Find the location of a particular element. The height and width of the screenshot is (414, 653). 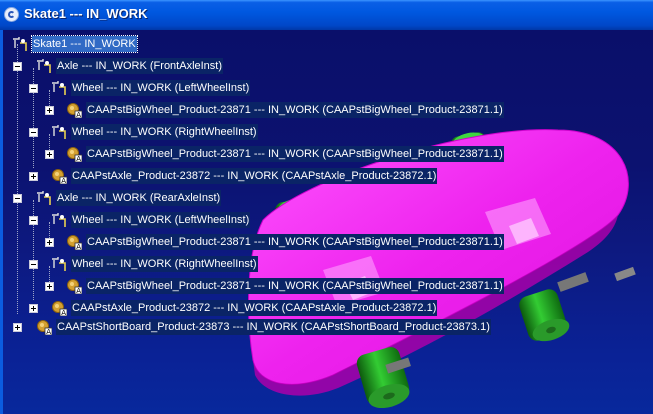

tree-node: Axle --- IN_WORK (RearAxleInst) is located at coordinates (328, 198).